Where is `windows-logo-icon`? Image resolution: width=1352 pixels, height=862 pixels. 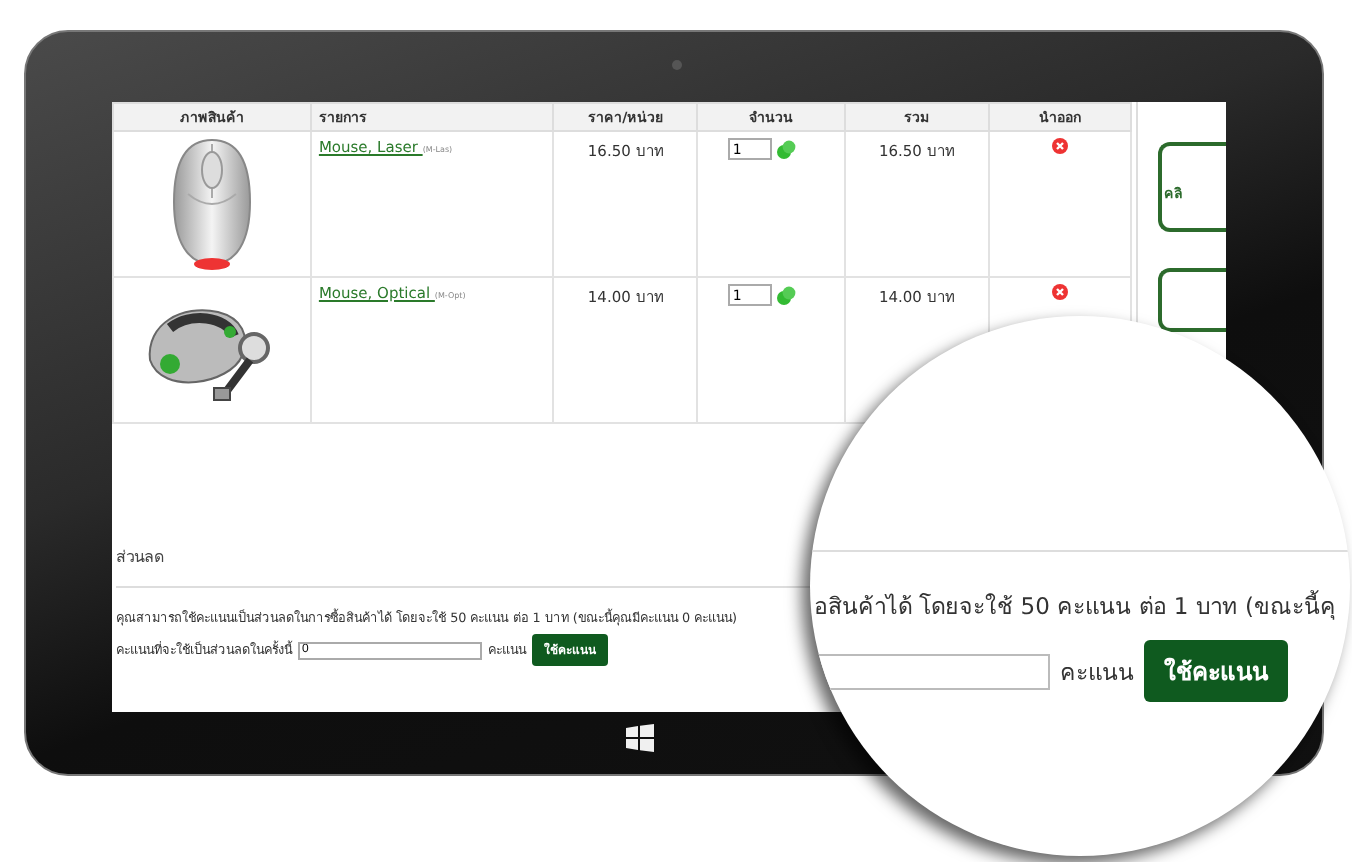 windows-logo-icon is located at coordinates (640, 738).